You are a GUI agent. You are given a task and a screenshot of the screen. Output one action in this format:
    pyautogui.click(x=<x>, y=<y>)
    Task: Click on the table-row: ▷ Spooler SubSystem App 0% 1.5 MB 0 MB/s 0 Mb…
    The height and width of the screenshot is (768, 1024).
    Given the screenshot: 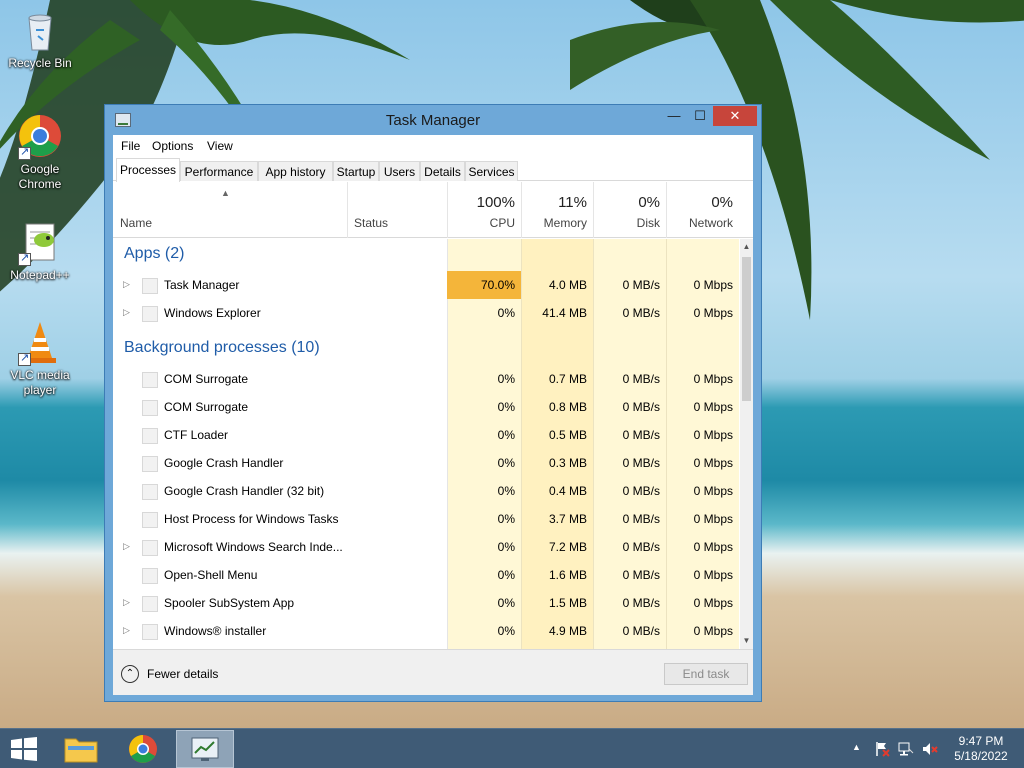 What is the action you would take?
    pyautogui.click(x=426, y=603)
    